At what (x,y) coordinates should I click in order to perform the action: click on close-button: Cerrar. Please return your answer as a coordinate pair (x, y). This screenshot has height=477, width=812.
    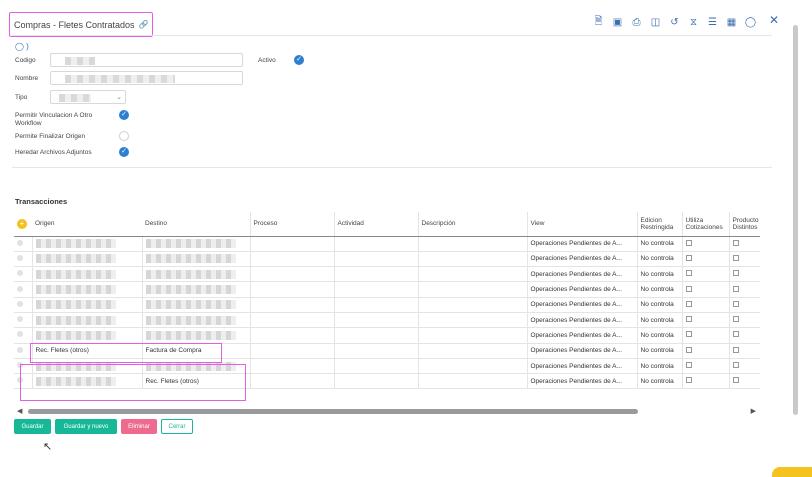
    Looking at the image, I should click on (177, 426).